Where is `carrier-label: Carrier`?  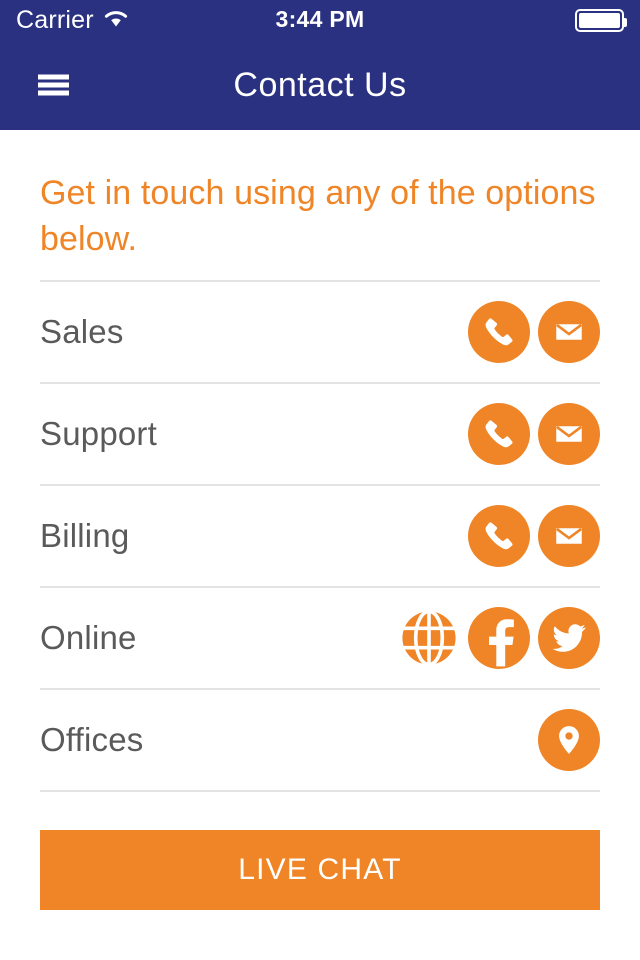 carrier-label: Carrier is located at coordinates (55, 19).